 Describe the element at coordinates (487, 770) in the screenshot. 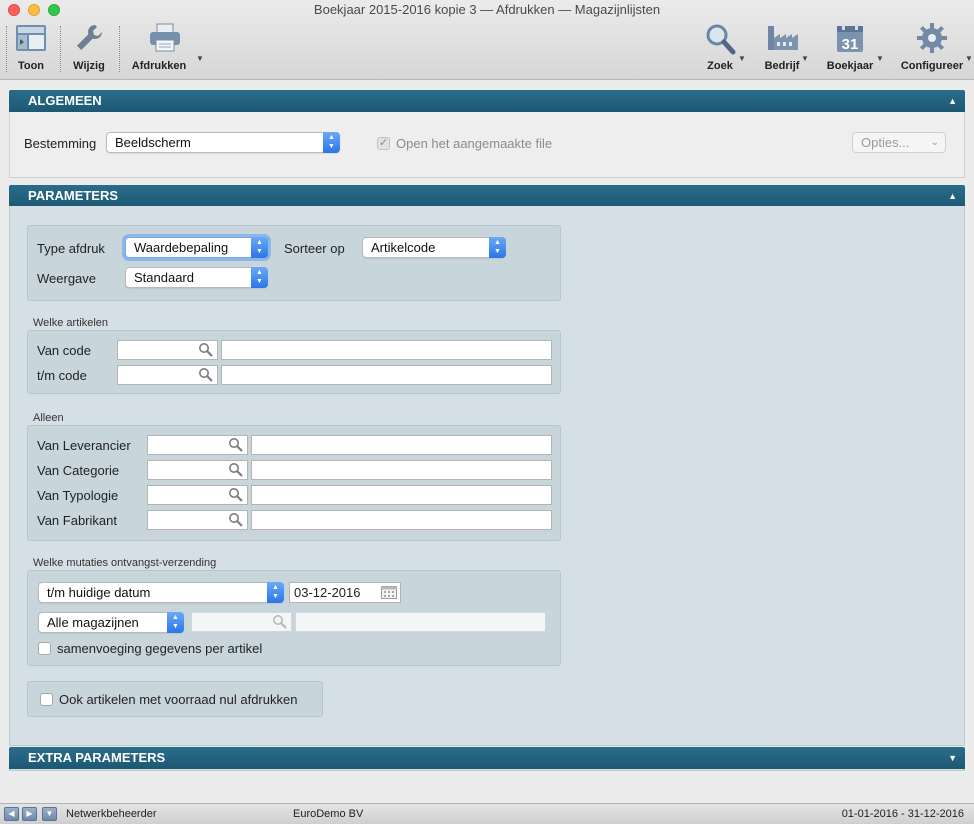

I see `extra-parameters-panel-edge` at that location.